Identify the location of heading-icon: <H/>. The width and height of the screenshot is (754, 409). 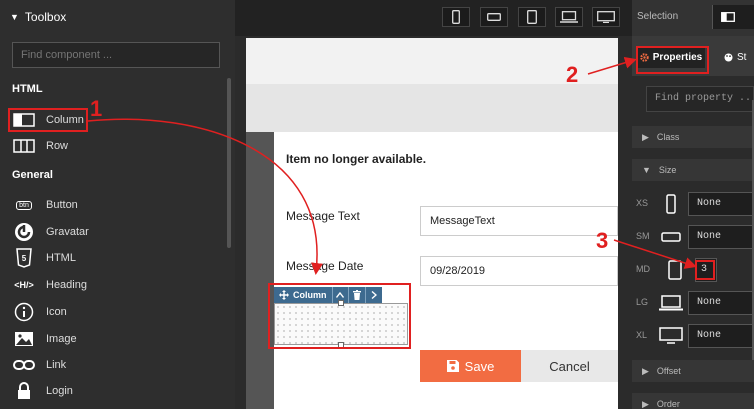
(24, 285).